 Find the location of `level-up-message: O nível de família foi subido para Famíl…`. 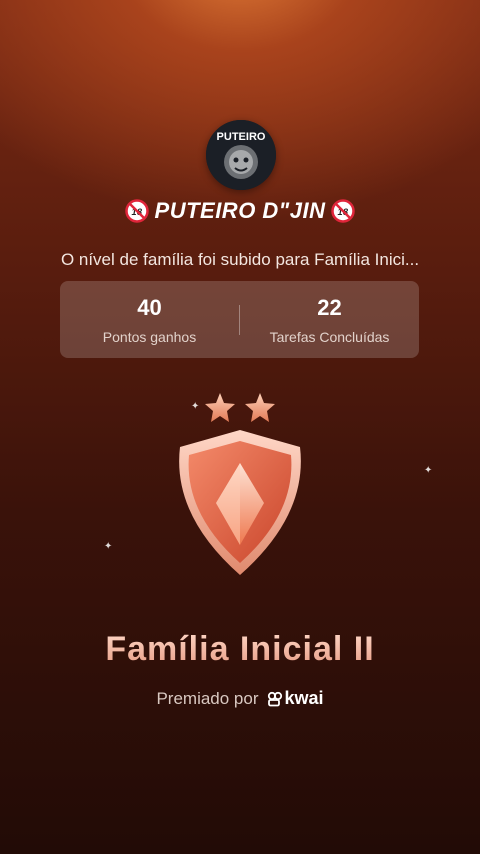

level-up-message: O nível de família foi subido para Famíl… is located at coordinates (240, 259).